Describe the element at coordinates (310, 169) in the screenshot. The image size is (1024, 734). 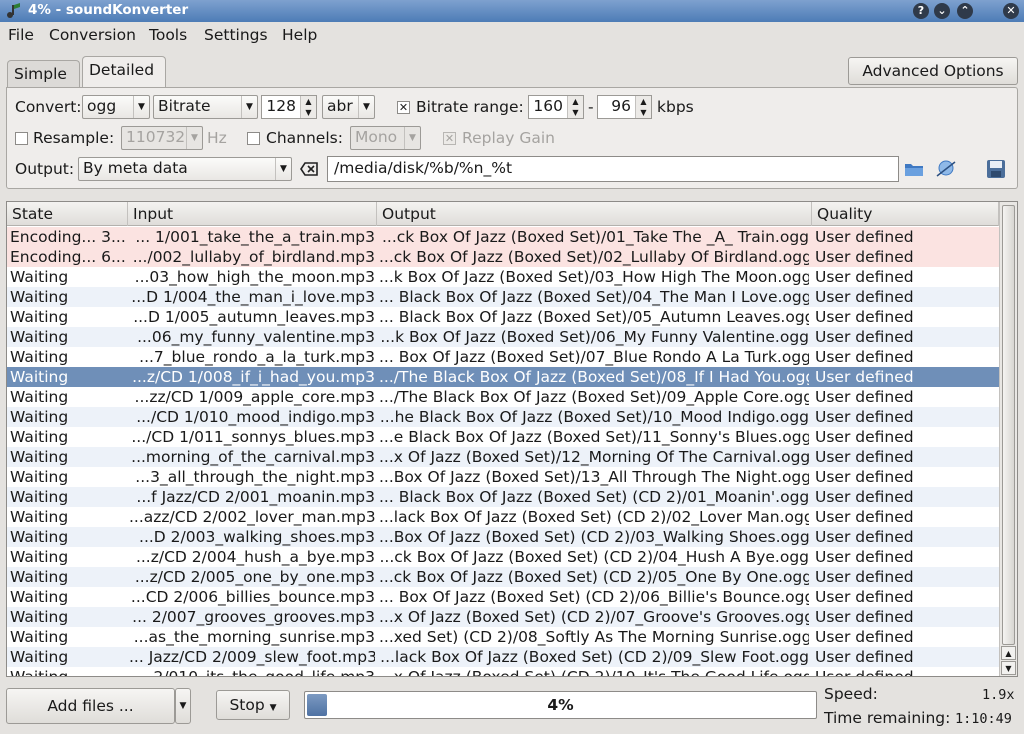
I see `clear-input-icon` at that location.